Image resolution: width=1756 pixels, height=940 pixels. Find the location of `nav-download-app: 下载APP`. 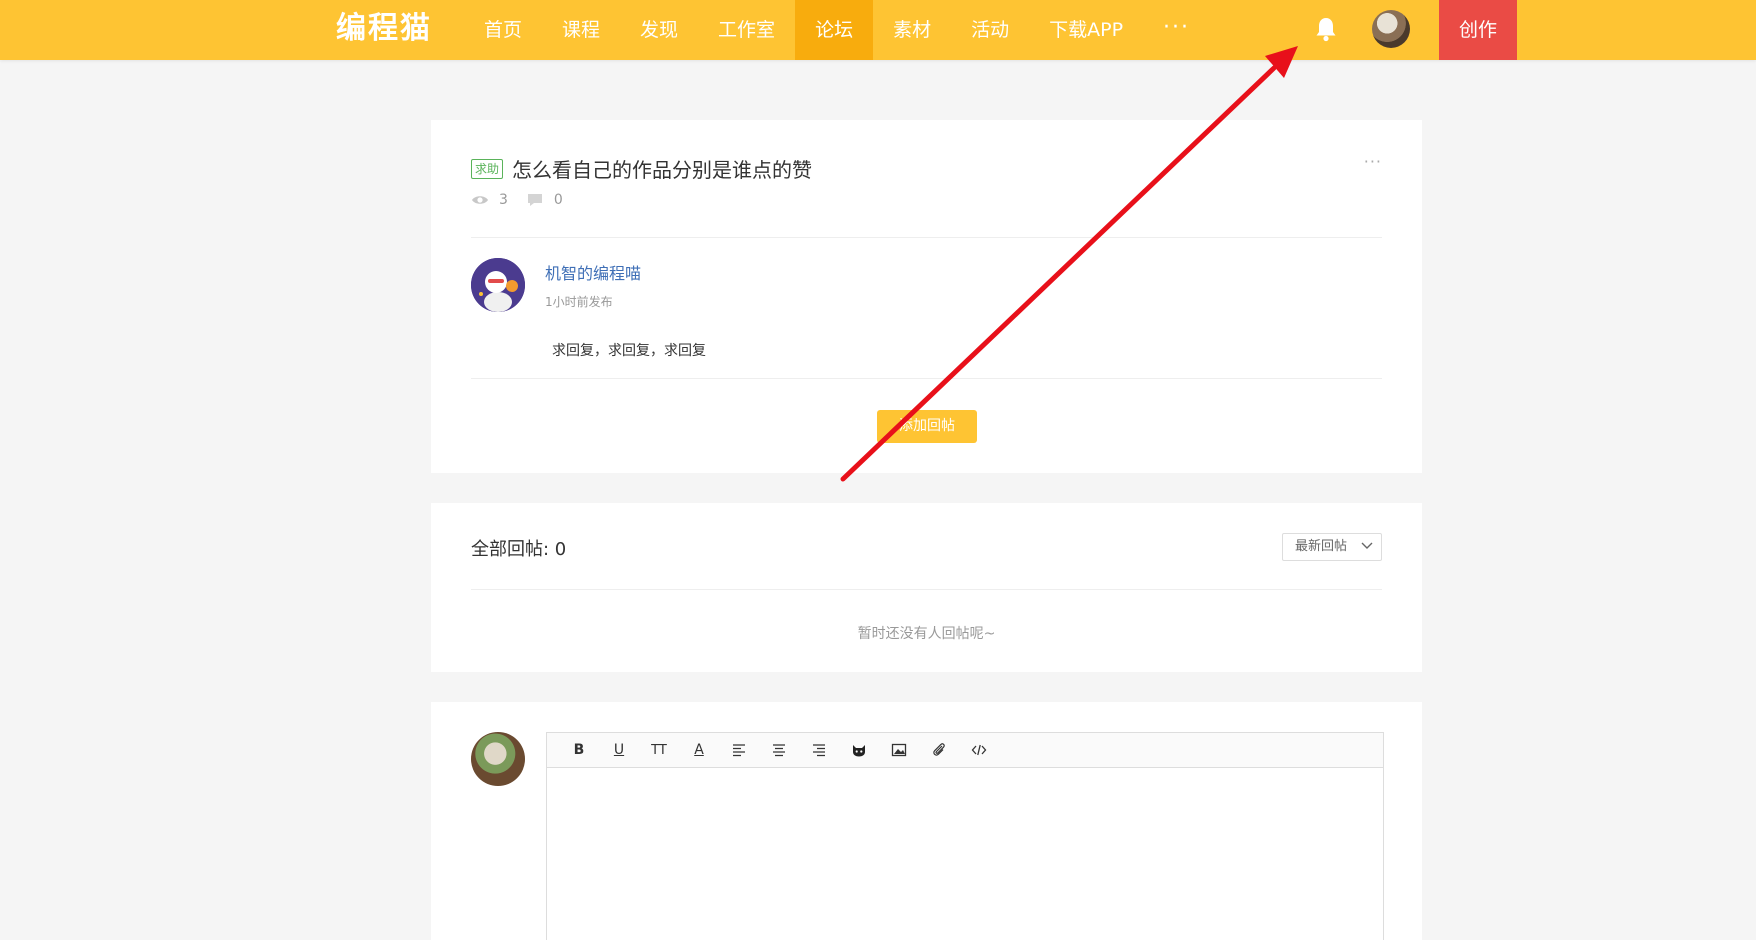

nav-download-app: 下载APP is located at coordinates (1086, 30).